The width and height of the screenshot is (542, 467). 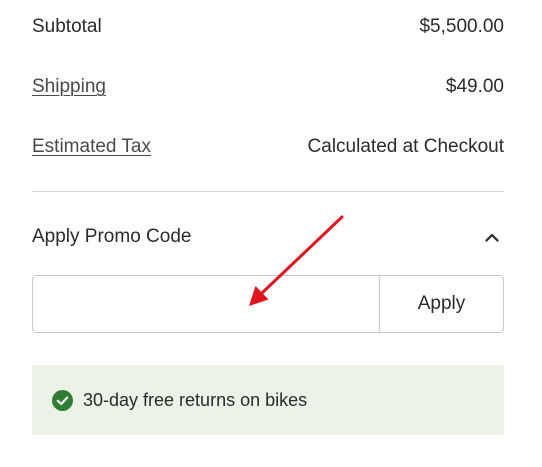 What do you see at coordinates (405, 146) in the screenshot?
I see `estimated-tax-value: Calculated at Checkout` at bounding box center [405, 146].